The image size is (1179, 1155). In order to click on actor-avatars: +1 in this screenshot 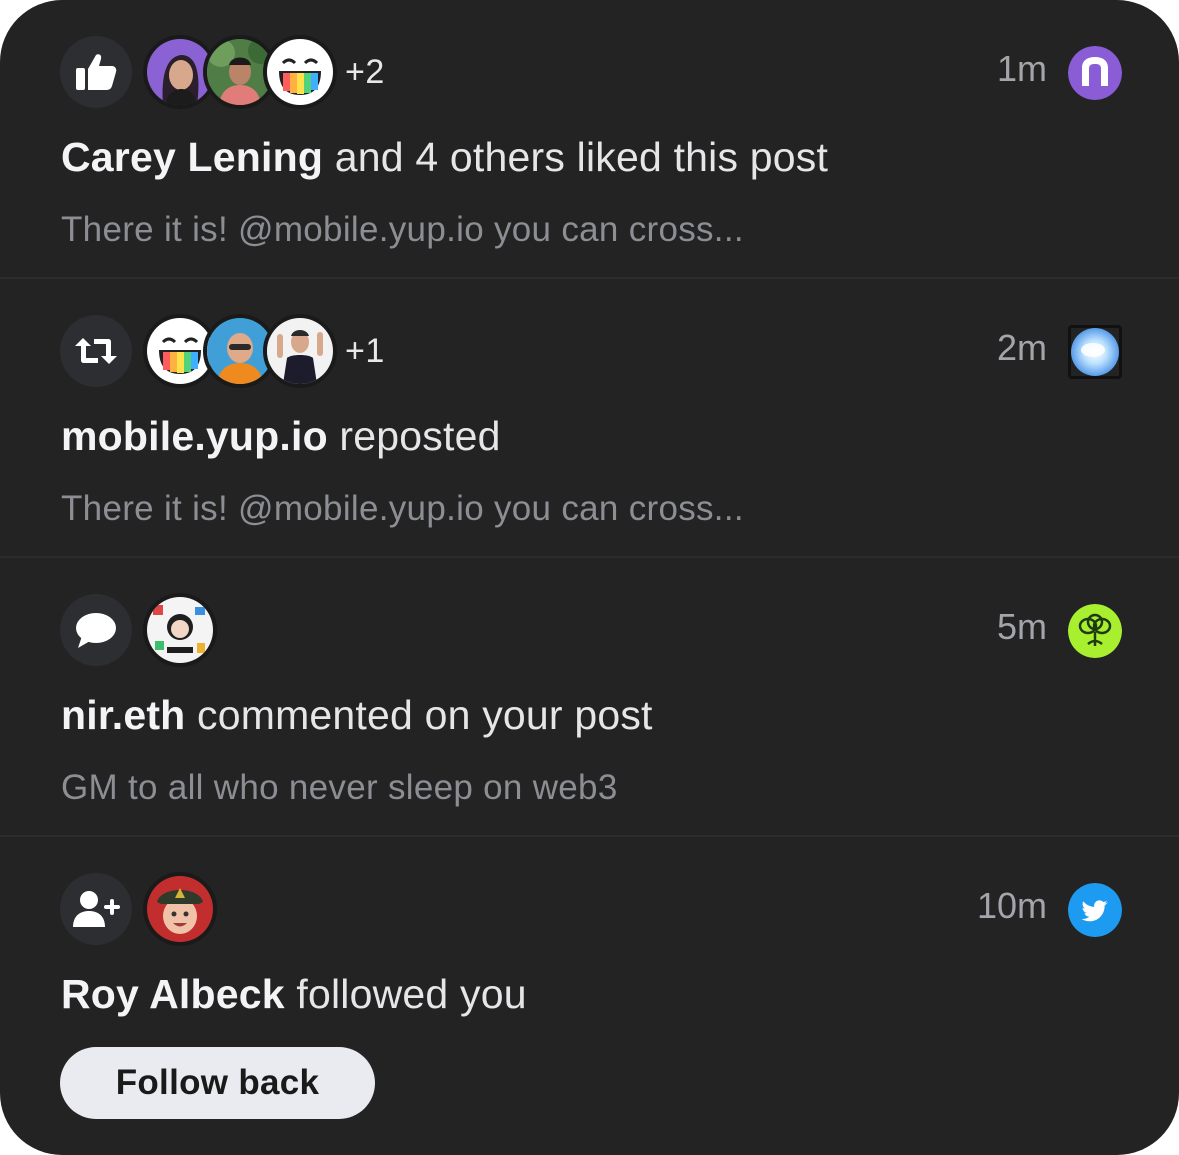, I will do `click(264, 351)`.